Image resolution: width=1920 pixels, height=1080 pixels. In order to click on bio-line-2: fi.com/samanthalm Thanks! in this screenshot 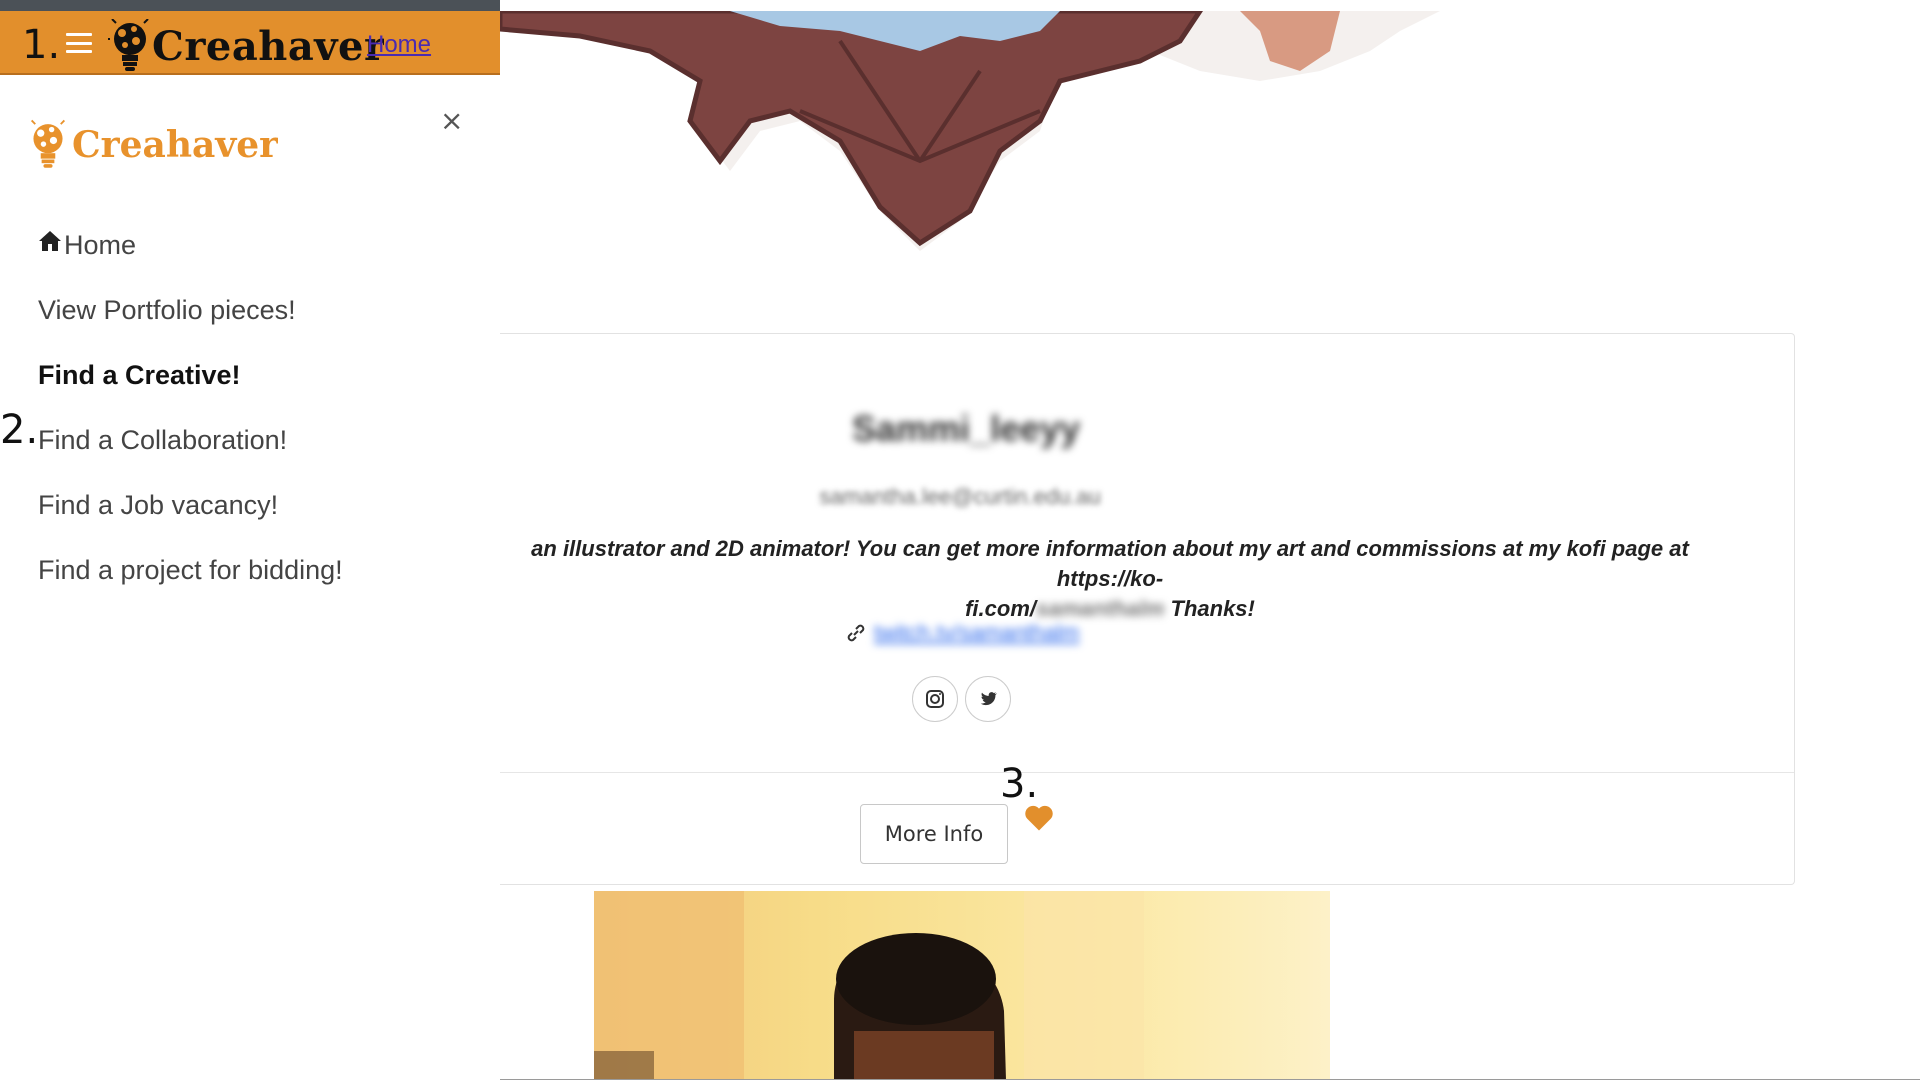, I will do `click(1110, 609)`.